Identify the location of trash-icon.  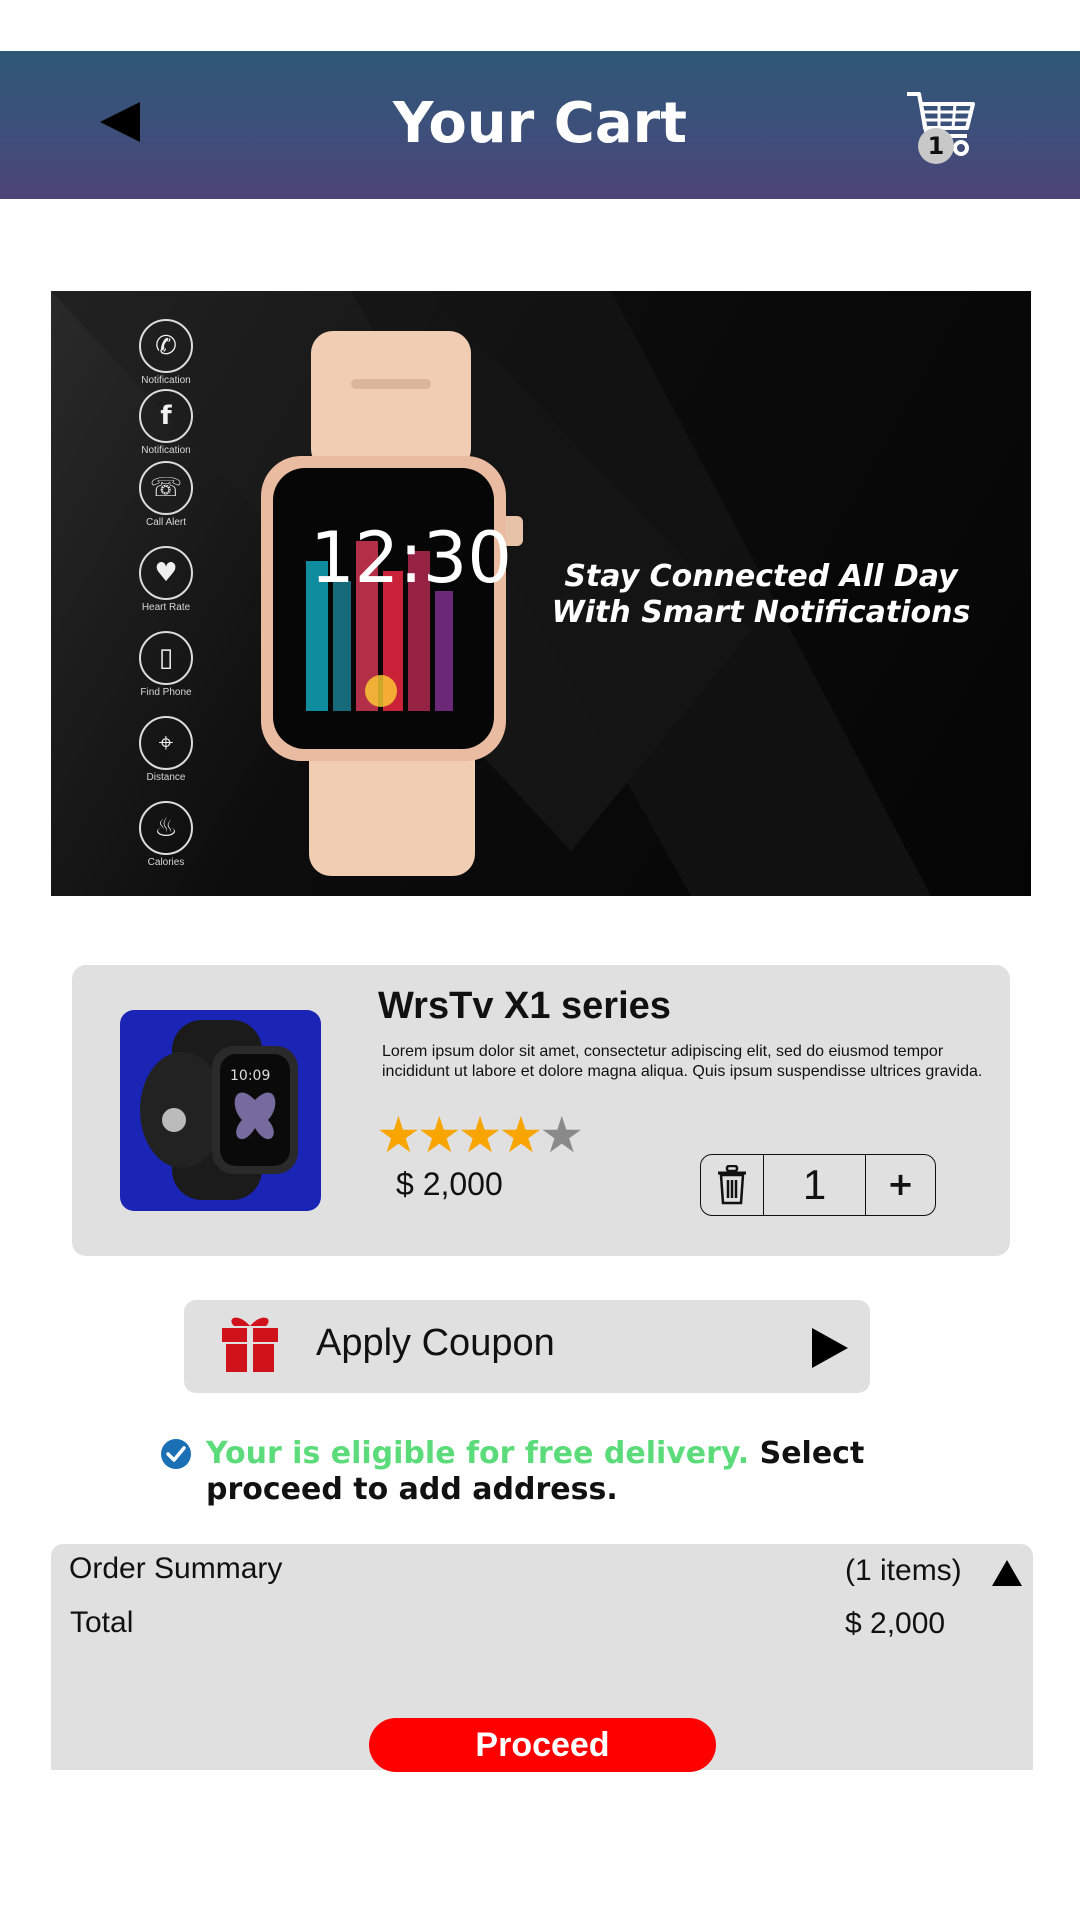
(732, 1185).